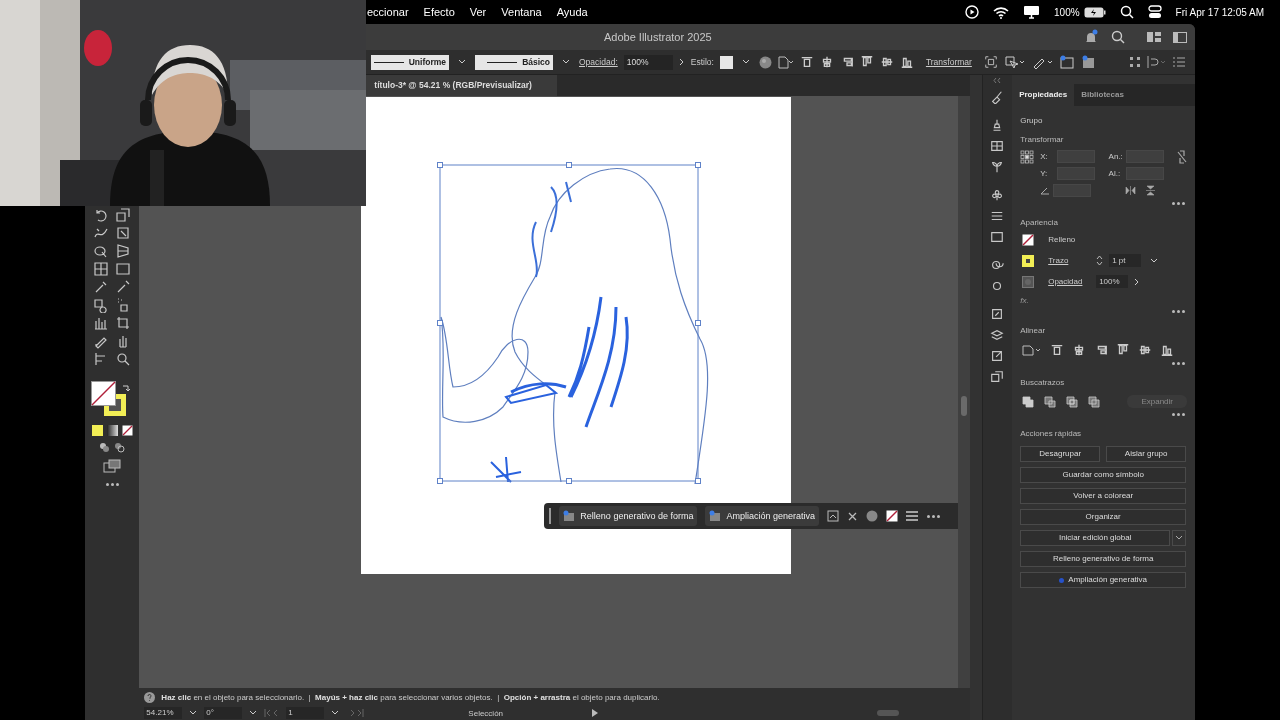  I want to click on flip-vertical-icon, so click(1150, 190).